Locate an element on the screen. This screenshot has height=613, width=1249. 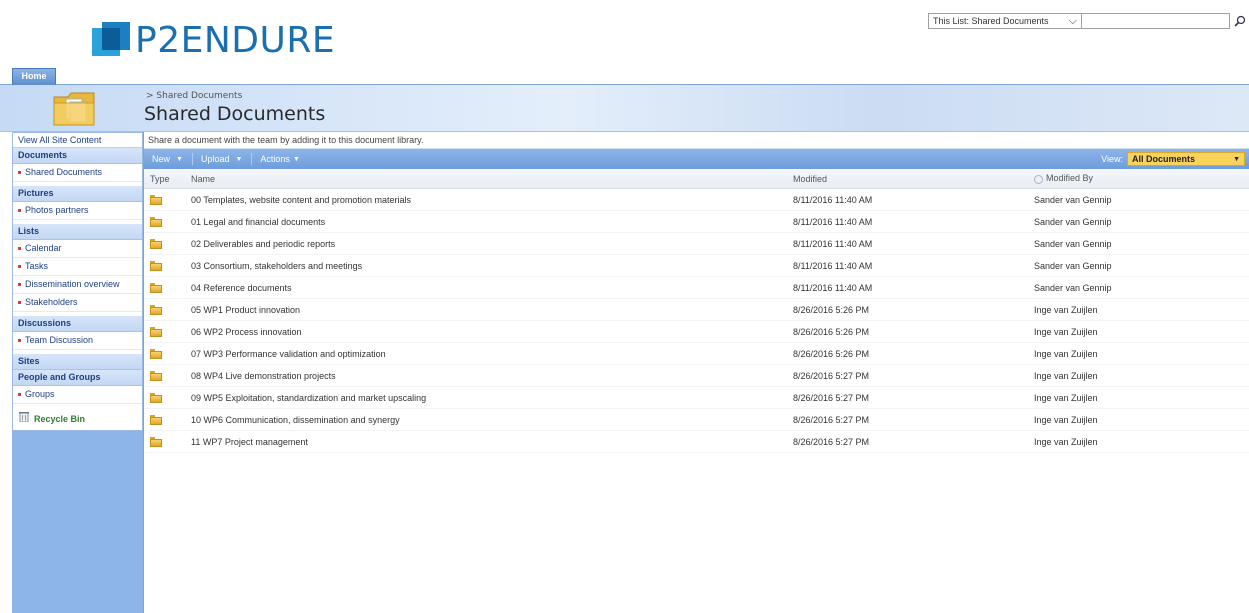
nav-item-shared-documents: Shared Documents is located at coordinates (77, 173).